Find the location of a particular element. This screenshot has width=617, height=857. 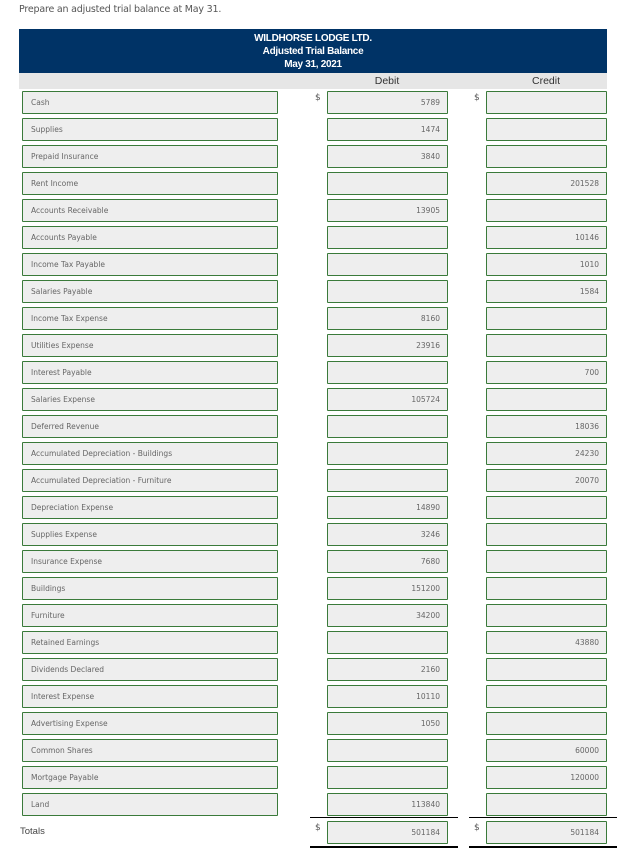

credit-amount-input: 60000 is located at coordinates (546, 750).